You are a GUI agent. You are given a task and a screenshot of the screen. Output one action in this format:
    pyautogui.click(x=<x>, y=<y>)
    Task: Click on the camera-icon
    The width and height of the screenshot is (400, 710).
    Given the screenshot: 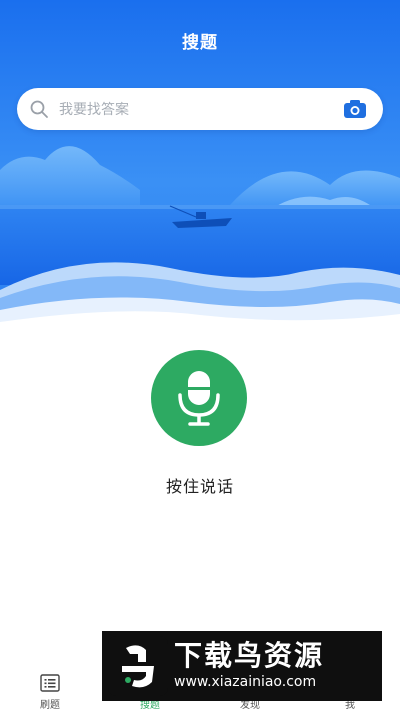 What is the action you would take?
    pyautogui.click(x=355, y=109)
    